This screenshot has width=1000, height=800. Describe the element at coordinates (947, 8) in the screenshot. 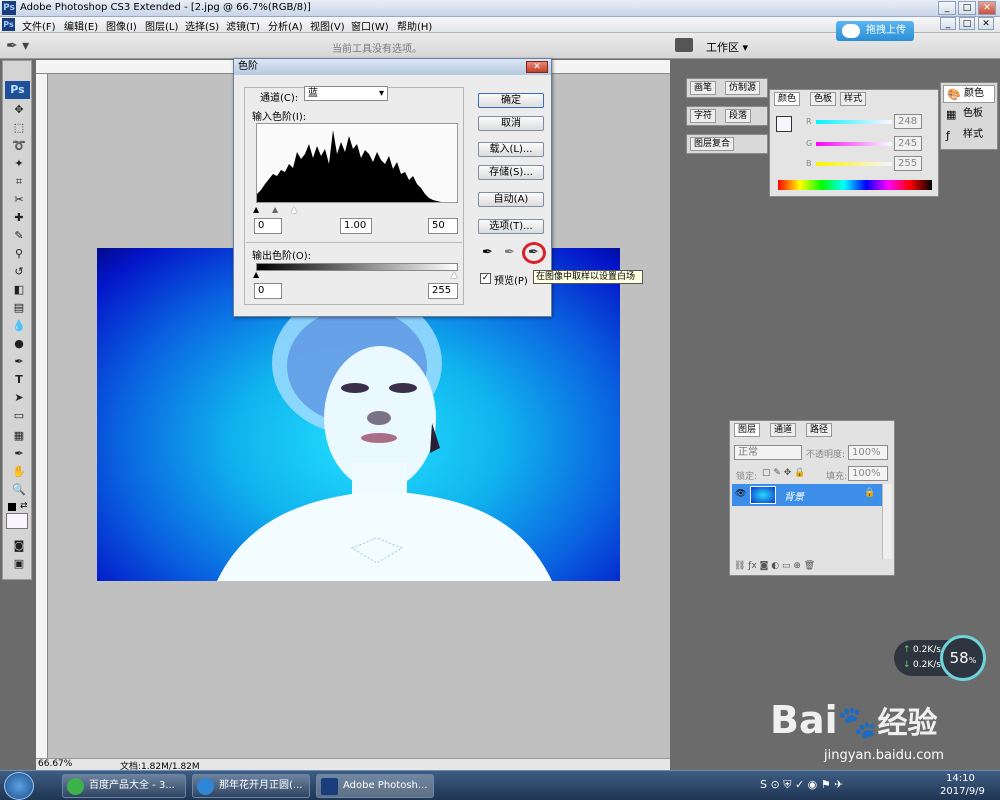

I see `minimize-button: _` at that location.